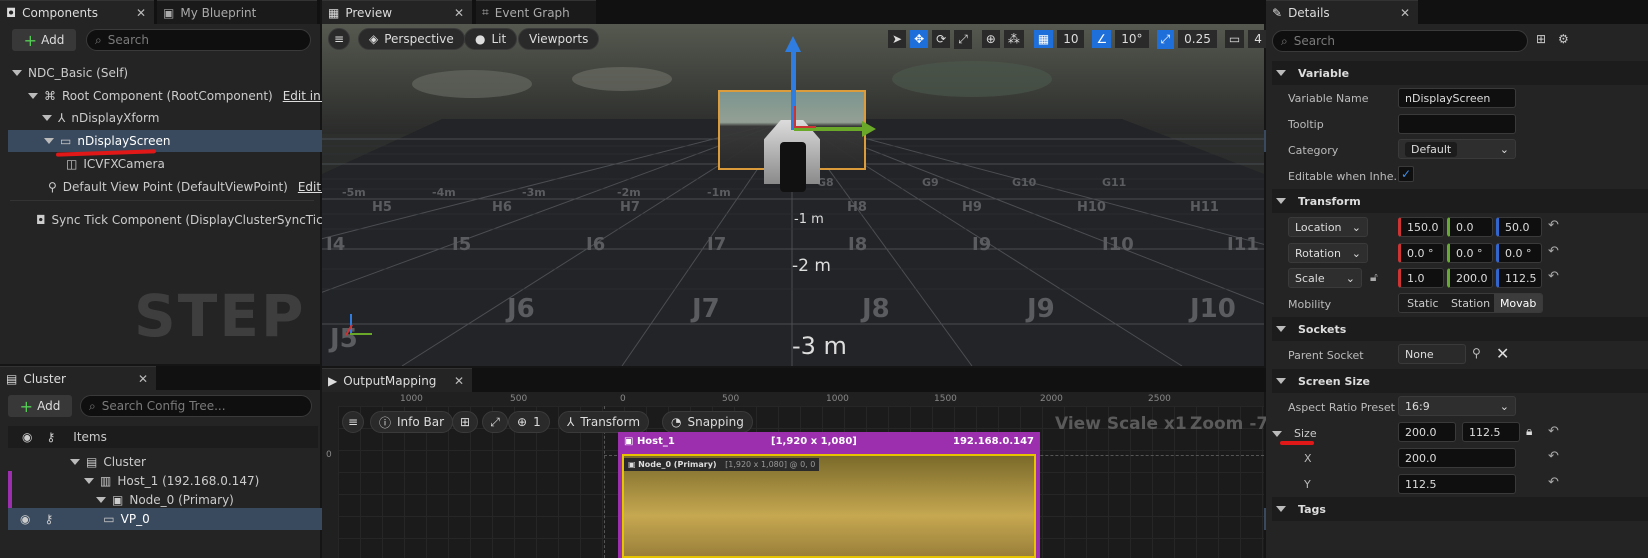 Image resolution: width=1648 pixels, height=558 pixels. Describe the element at coordinates (536, 12) in the screenshot. I see `tab-event-graph: ⌗ Event Graph` at that location.